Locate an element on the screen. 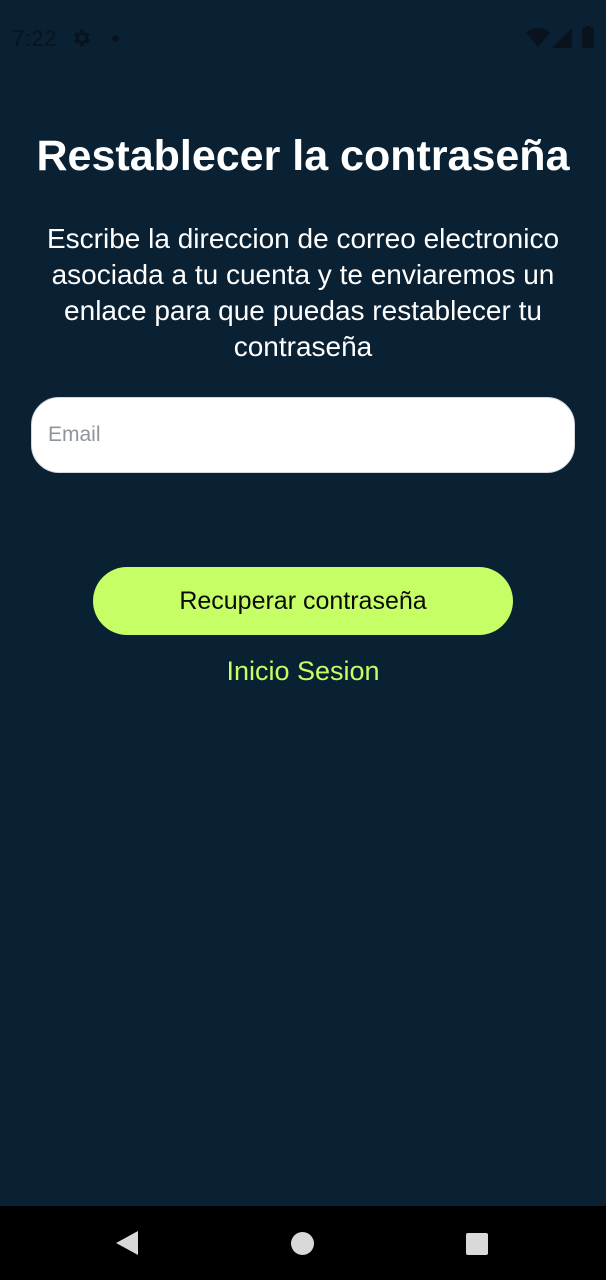  navigation-bar is located at coordinates (303, 1243).